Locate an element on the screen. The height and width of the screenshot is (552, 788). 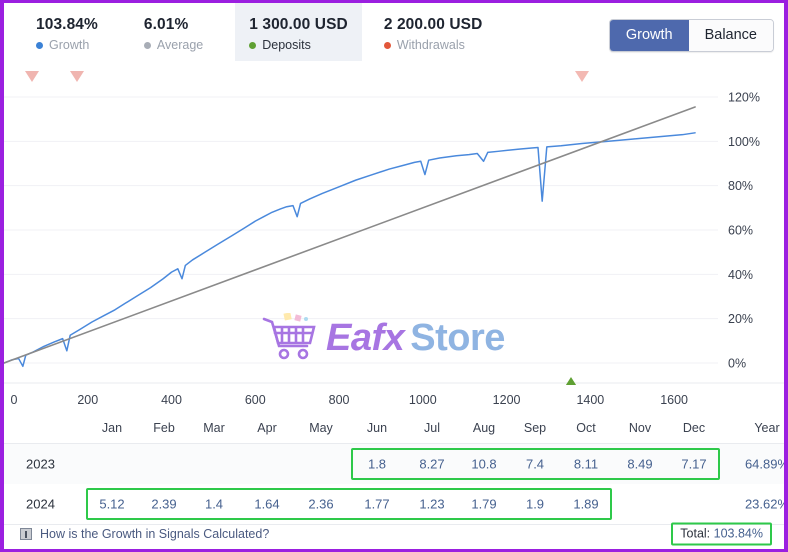
table-row-year: 2023 is located at coordinates (40, 464).